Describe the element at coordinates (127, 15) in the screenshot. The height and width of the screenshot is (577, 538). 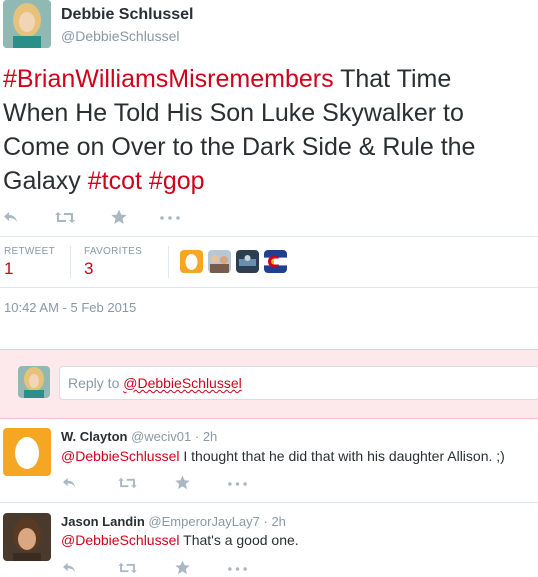
I see `author-name: Debbie Schlussel` at that location.